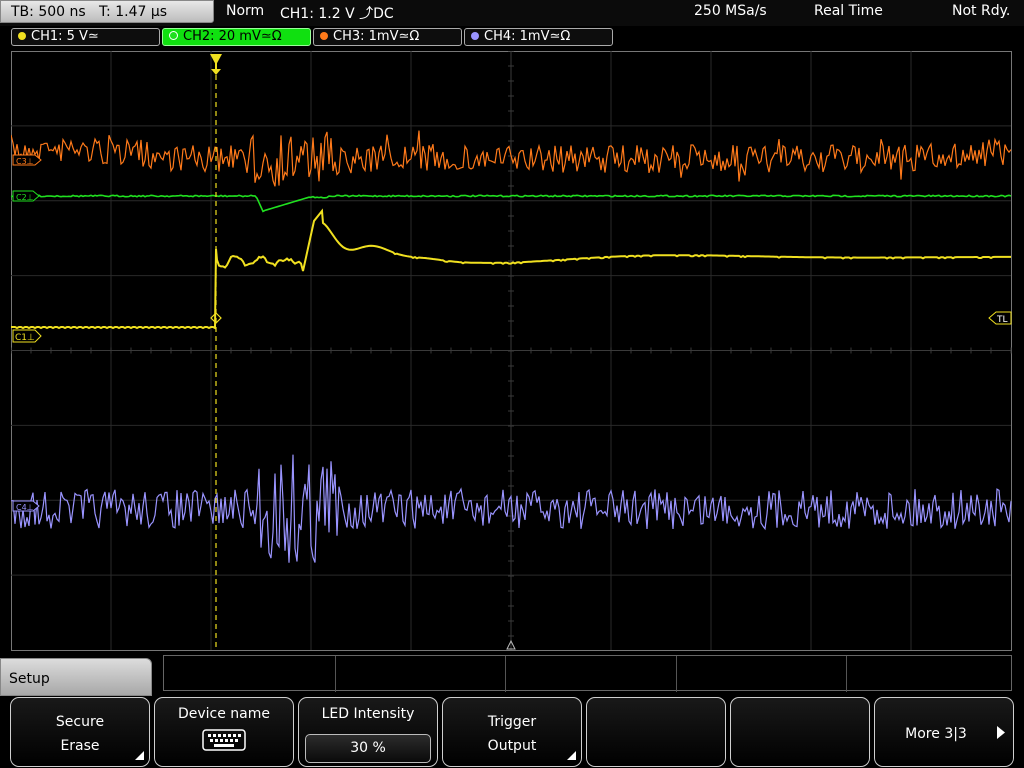 The width and height of the screenshot is (1024, 768). I want to click on trigger-output-button: Trigger Output, so click(512, 732).